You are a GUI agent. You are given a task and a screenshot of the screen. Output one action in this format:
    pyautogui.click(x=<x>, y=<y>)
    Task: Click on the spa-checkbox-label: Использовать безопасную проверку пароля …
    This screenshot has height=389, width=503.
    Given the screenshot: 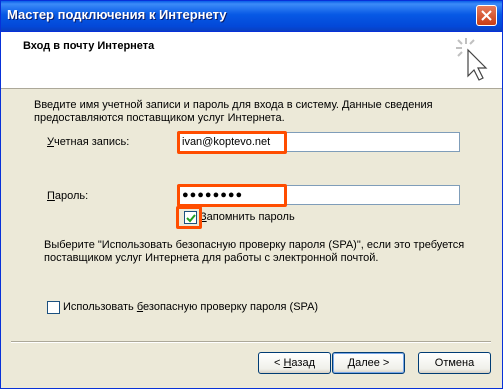 What is the action you would take?
    pyautogui.click(x=190, y=307)
    